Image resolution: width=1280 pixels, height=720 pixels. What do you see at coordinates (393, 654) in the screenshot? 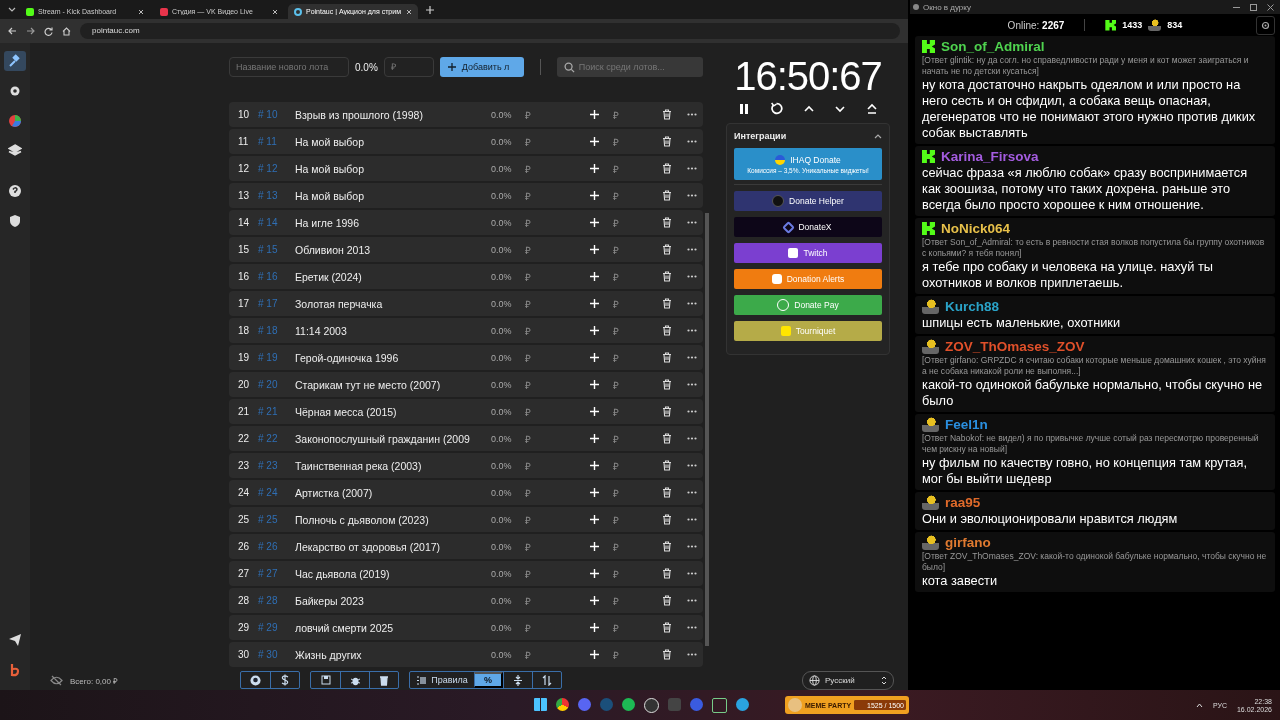
I see `lot-name: Жизнь других` at bounding box center [393, 654].